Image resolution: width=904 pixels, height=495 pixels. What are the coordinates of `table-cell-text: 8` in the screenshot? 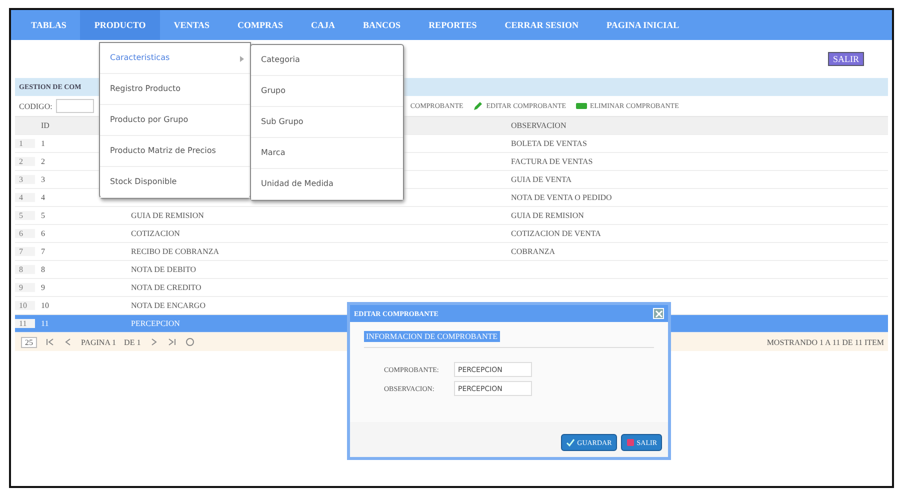 It's located at (43, 269).